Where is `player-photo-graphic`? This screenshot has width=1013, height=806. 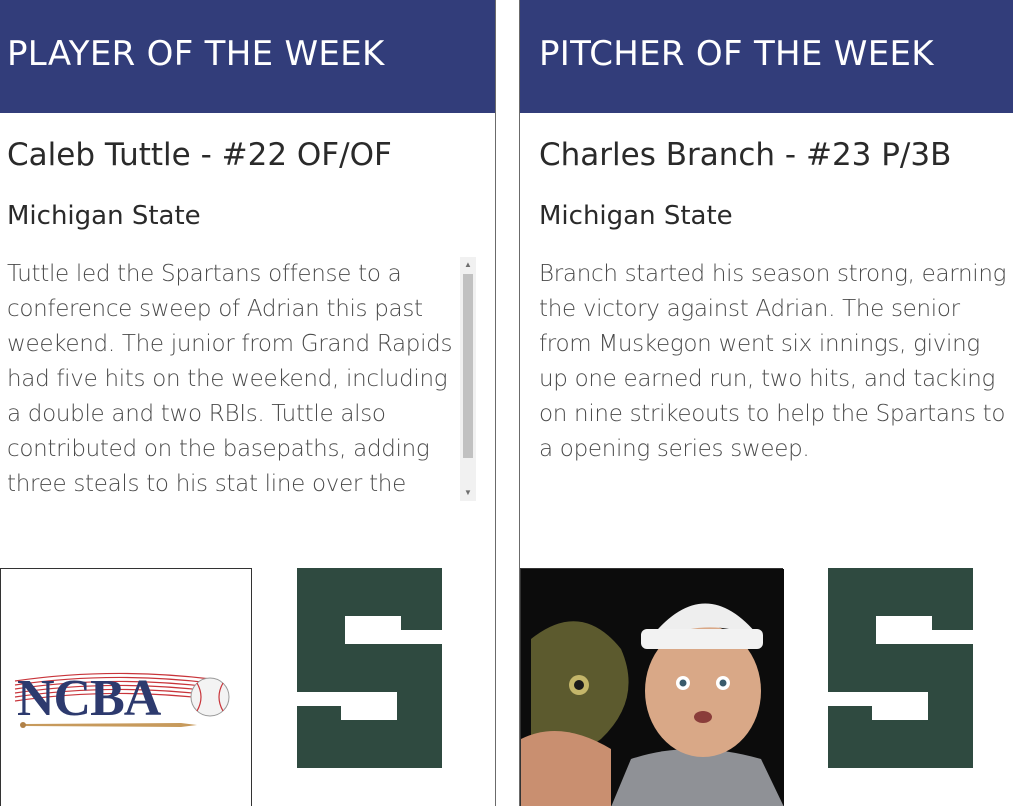
player-photo-graphic is located at coordinates (652, 687).